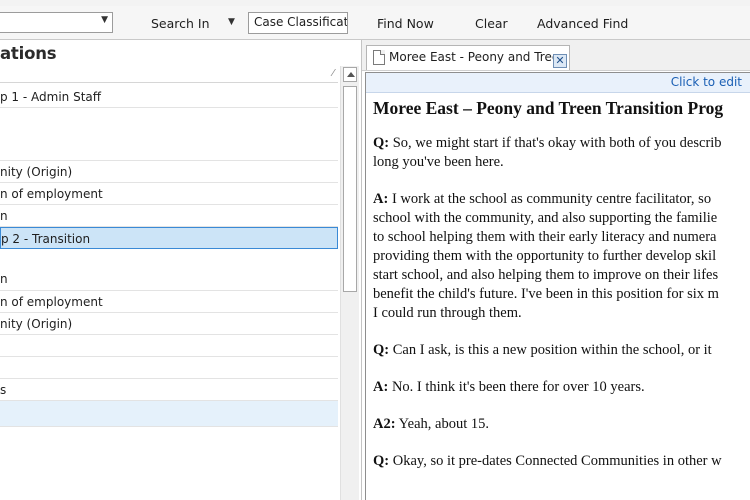  I want to click on line-text: long you've been here., so click(438, 162).